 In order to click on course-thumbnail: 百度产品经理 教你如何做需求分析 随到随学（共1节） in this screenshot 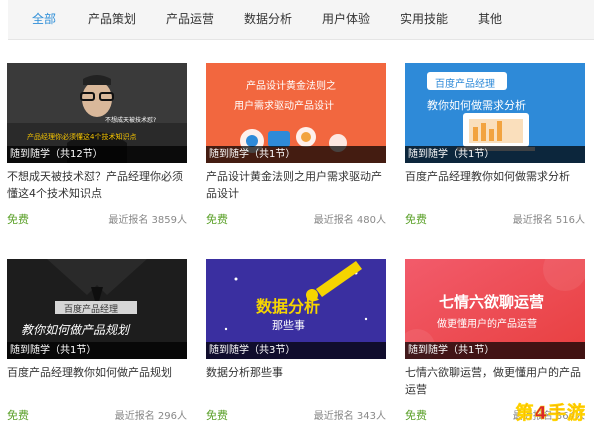, I will do `click(495, 113)`.